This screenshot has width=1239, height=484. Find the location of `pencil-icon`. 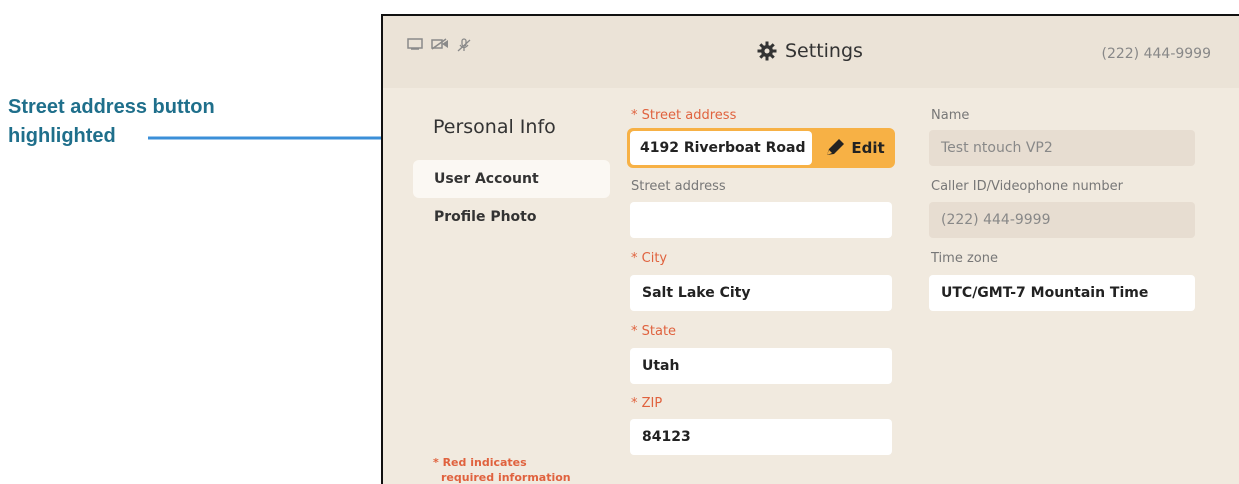

pencil-icon is located at coordinates (835, 148).